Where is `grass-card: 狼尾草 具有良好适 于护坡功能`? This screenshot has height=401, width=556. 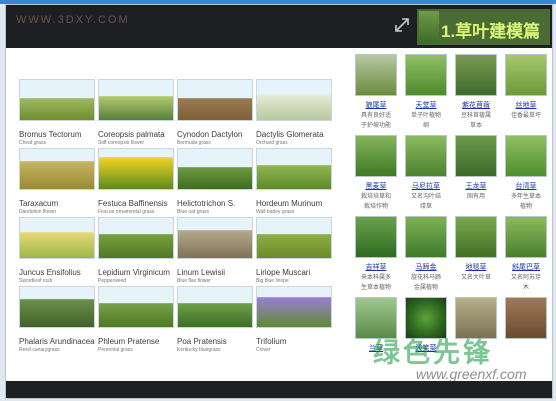
grass-card: 狼尾草 具有良好适 于护坡功能 is located at coordinates (376, 92).